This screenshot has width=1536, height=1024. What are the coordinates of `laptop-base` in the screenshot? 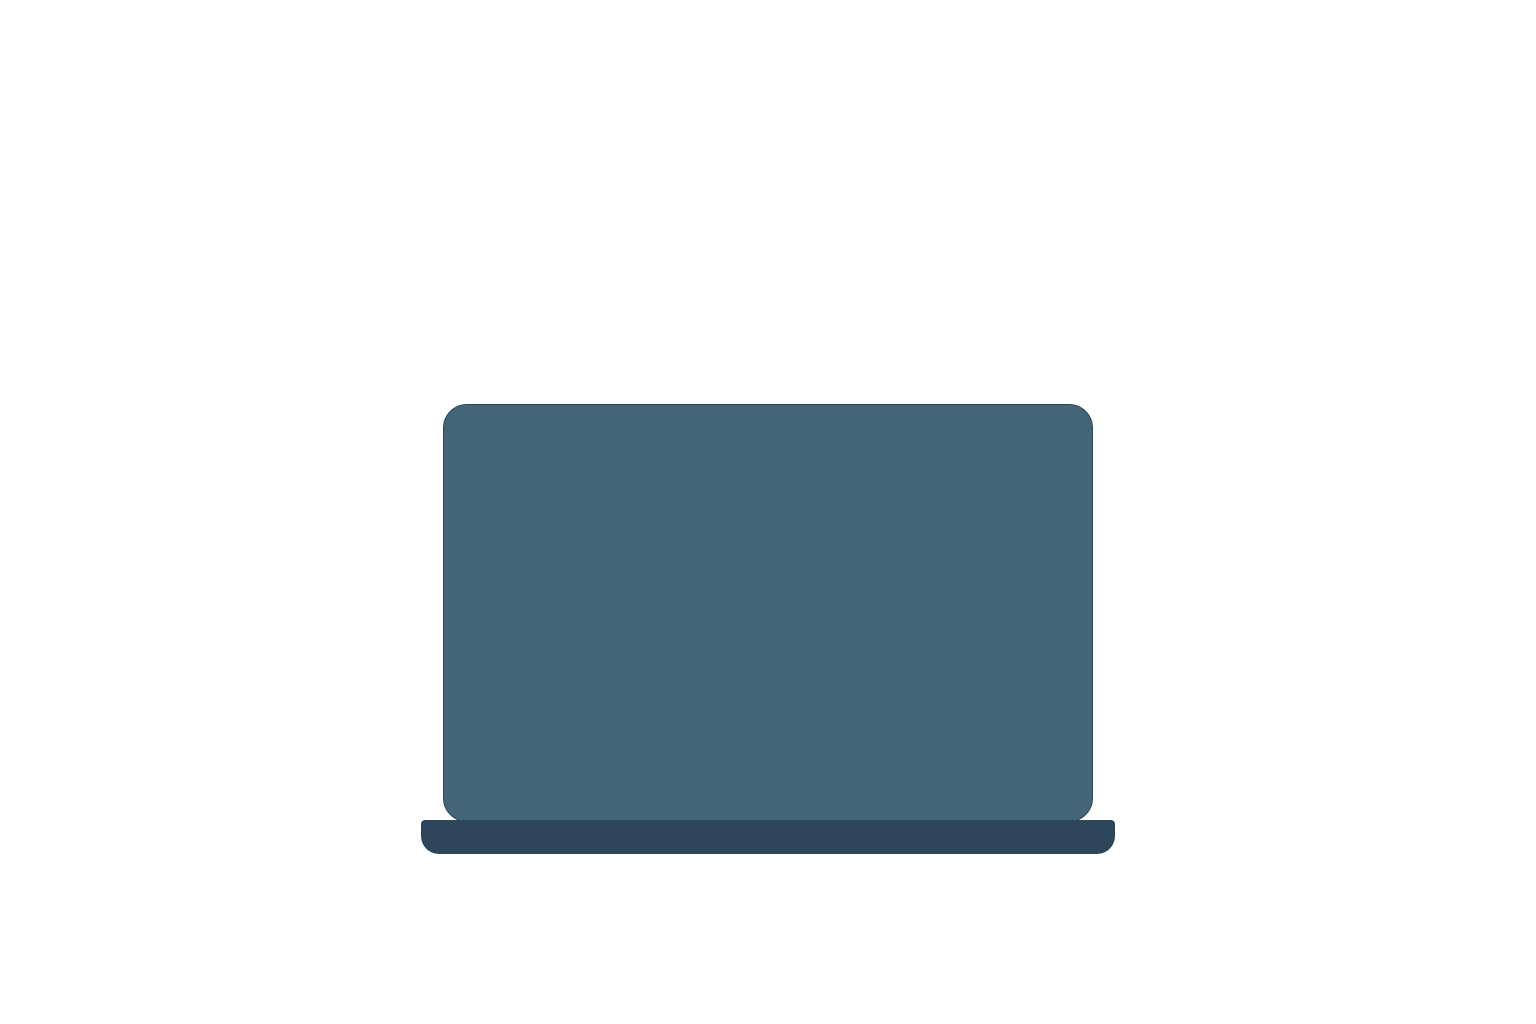 It's located at (768, 837).